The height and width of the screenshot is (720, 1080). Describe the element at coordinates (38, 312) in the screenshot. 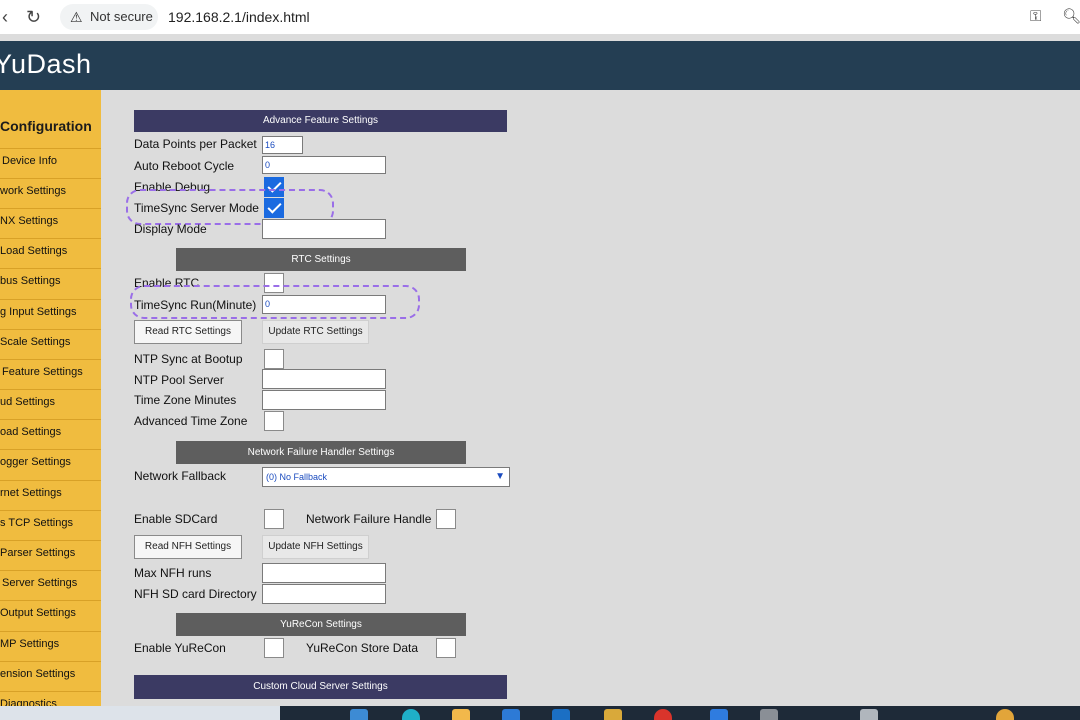

I see `sidebar-item-label: g Input Settings` at that location.